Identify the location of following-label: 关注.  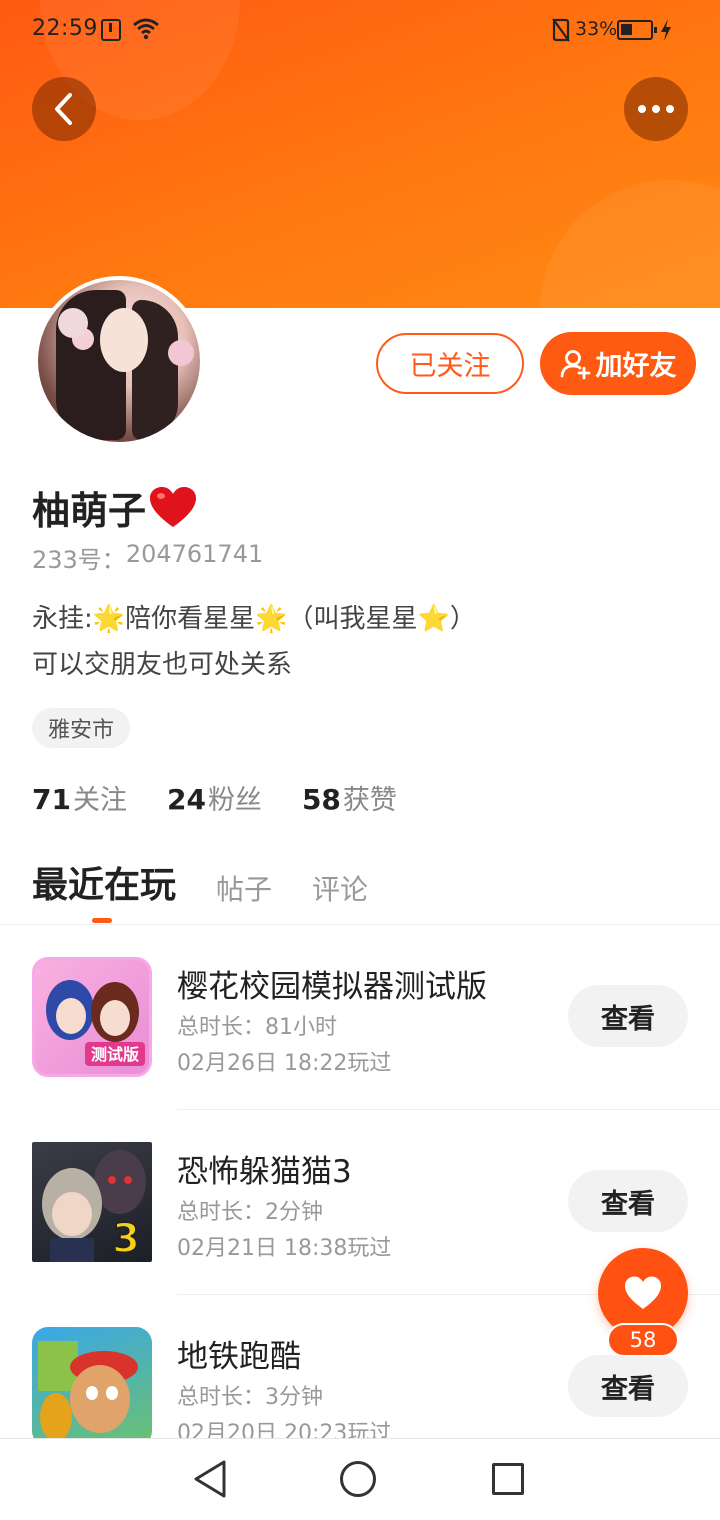
(99, 800).